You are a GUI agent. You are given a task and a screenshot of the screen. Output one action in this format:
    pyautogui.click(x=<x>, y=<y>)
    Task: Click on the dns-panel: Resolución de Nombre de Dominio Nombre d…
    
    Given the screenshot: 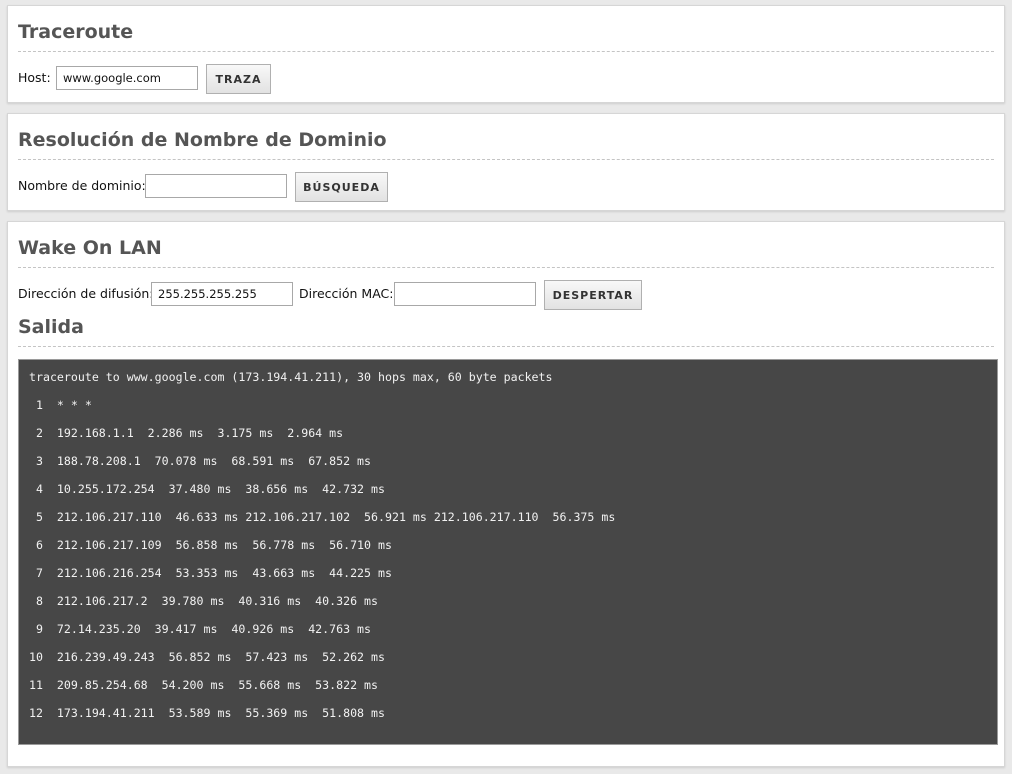 What is the action you would take?
    pyautogui.click(x=506, y=162)
    